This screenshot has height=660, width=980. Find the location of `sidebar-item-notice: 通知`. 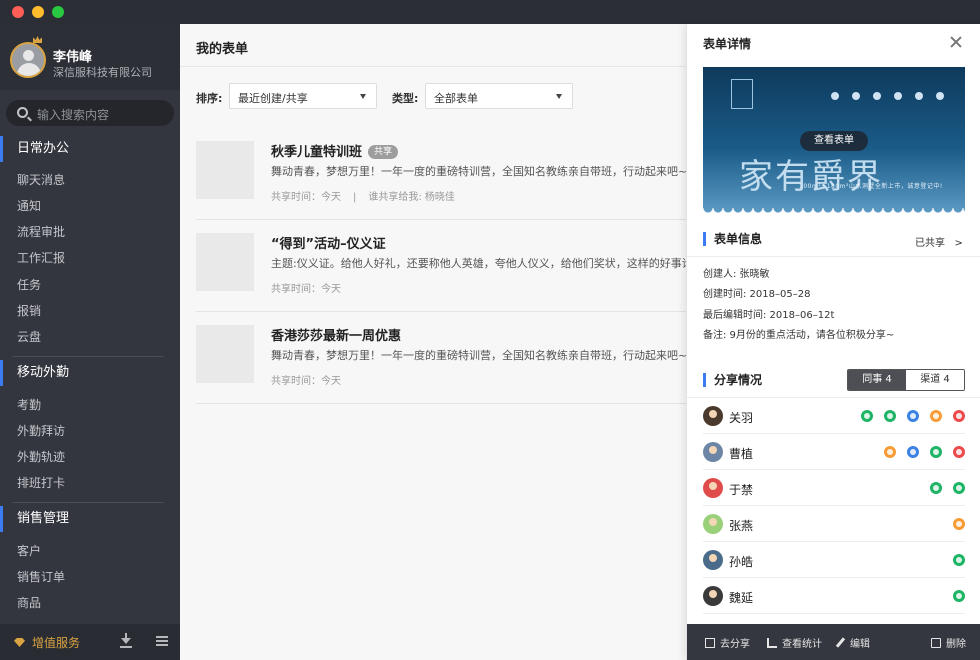

sidebar-item-notice: 通知 is located at coordinates (29, 205).